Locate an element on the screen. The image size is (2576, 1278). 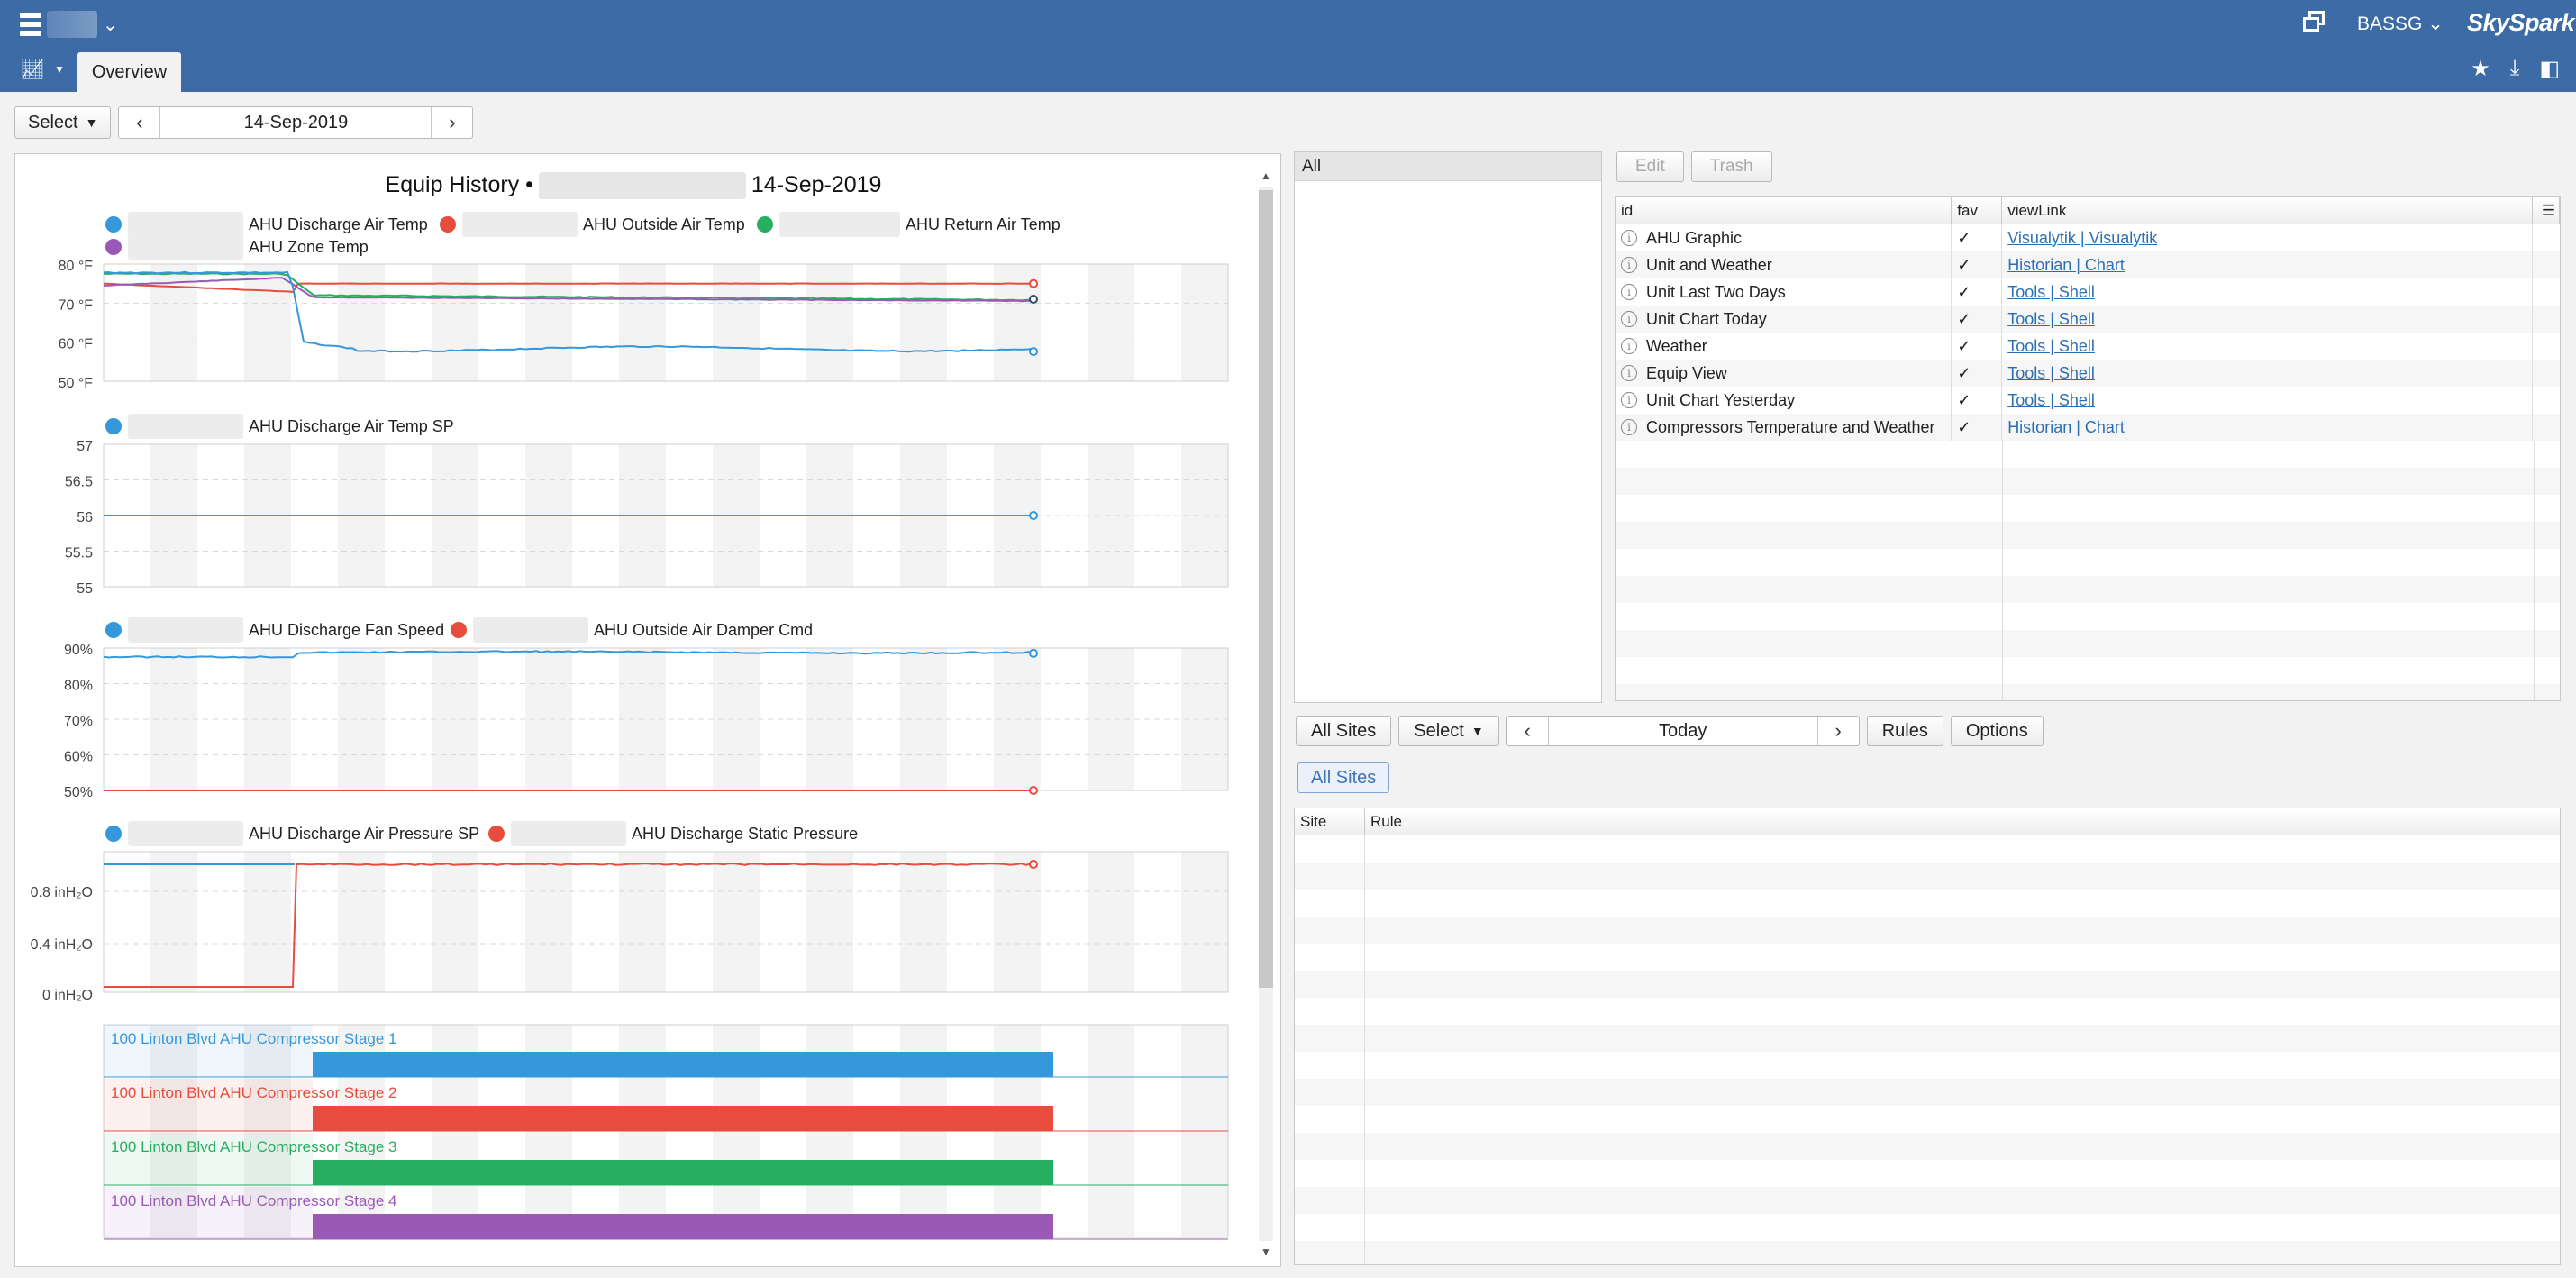
download-icon: ⤓ is located at coordinates (2515, 69).